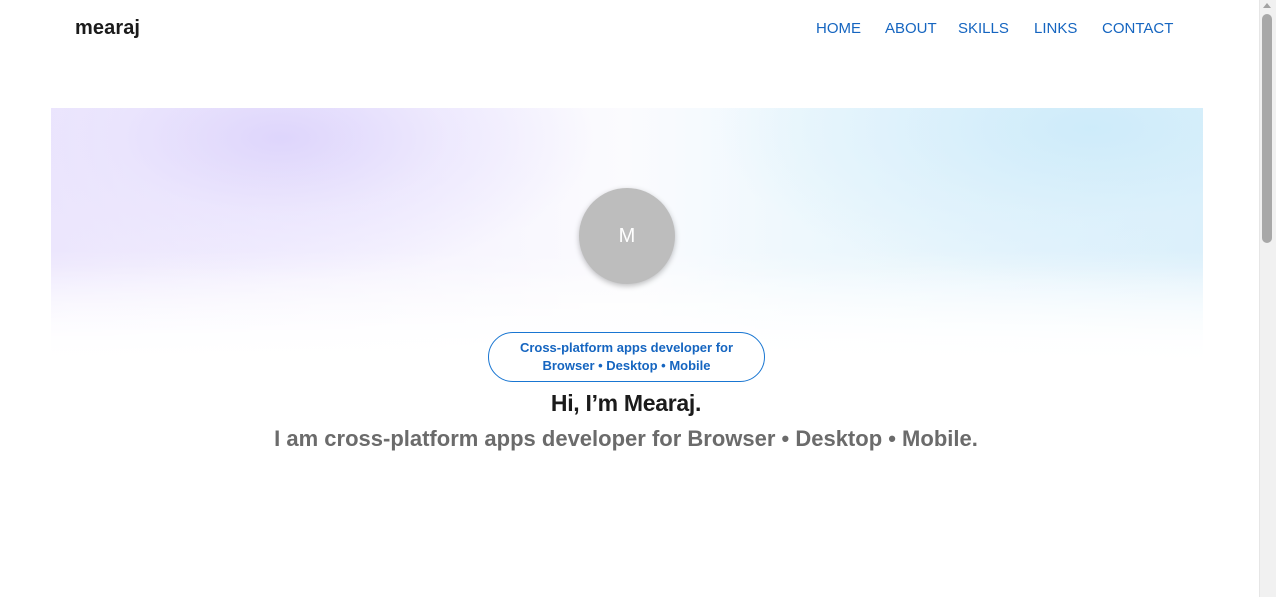 The width and height of the screenshot is (1276, 597). I want to click on tagline-chip-line-2: Browser • Desktop • Mobile, so click(626, 365).